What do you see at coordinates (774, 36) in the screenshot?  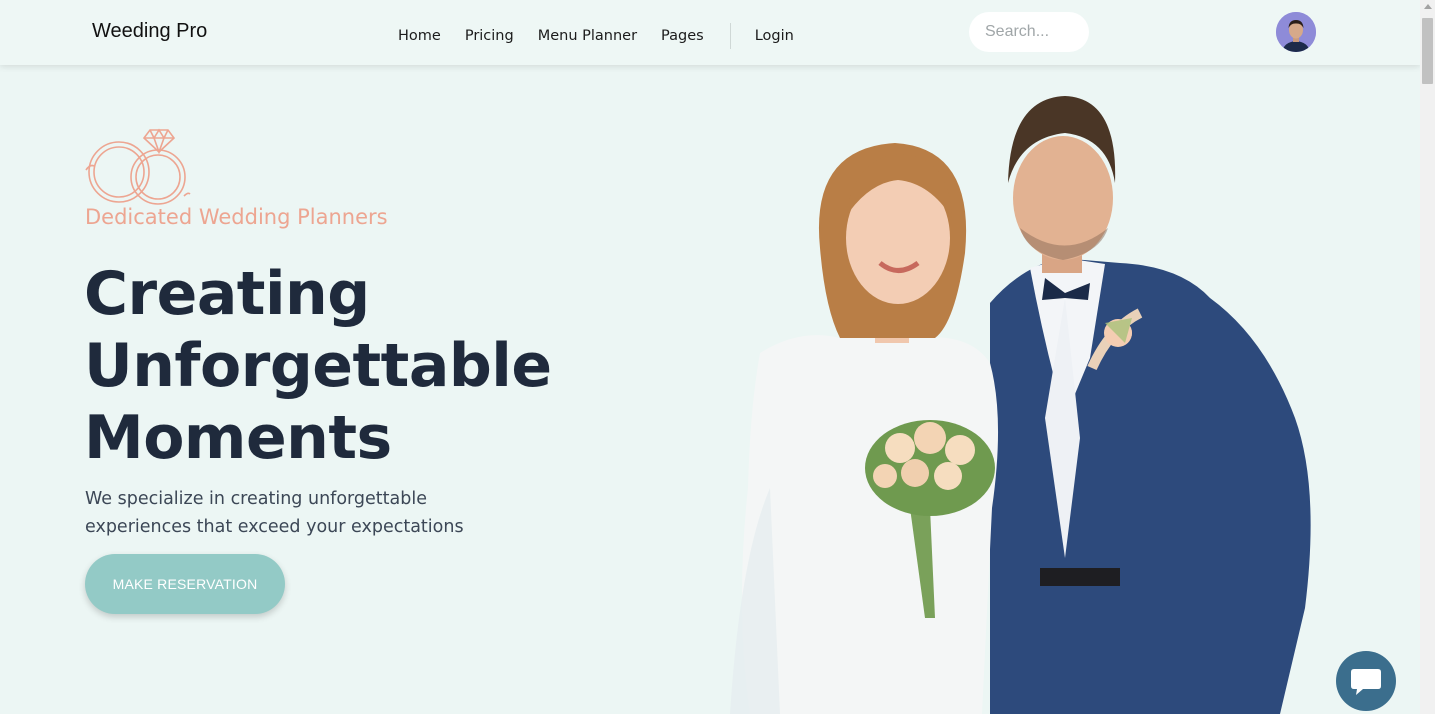 I see `nav-login: Login` at bounding box center [774, 36].